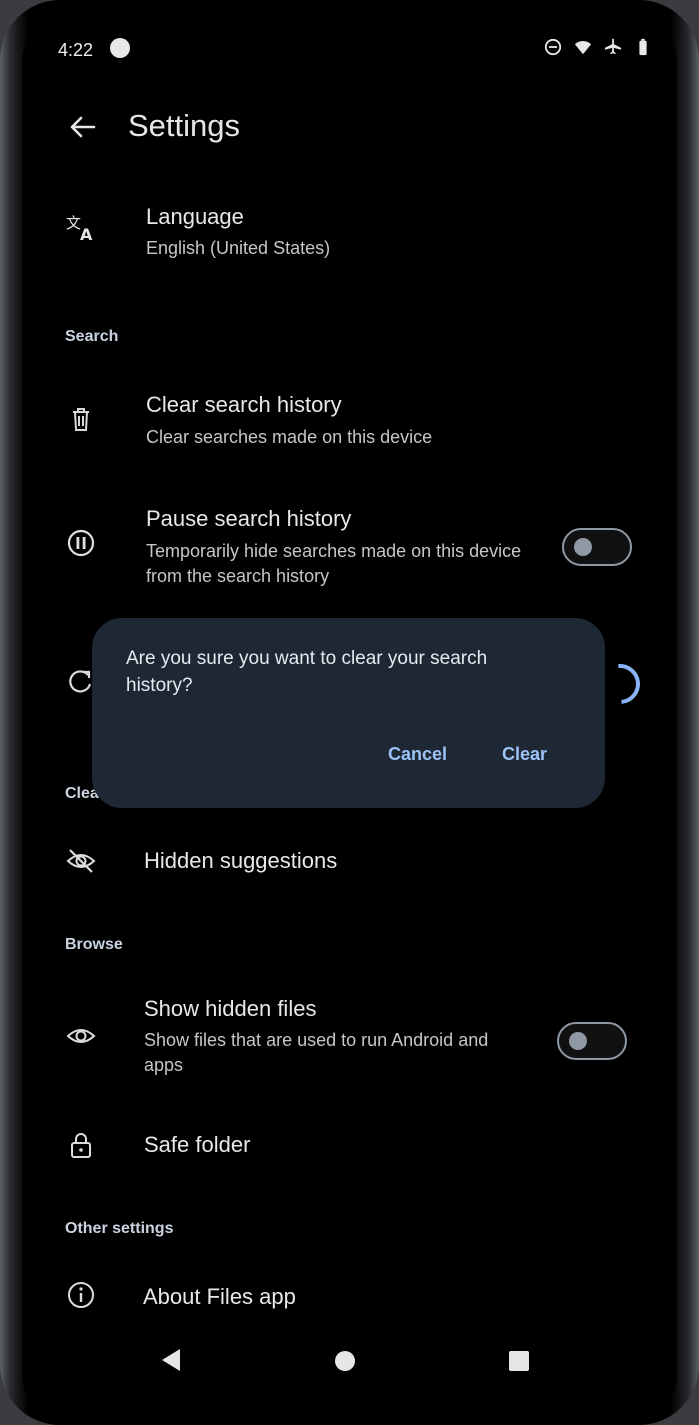  What do you see at coordinates (244, 404) in the screenshot?
I see `clear-search-history-title: Clear search history` at bounding box center [244, 404].